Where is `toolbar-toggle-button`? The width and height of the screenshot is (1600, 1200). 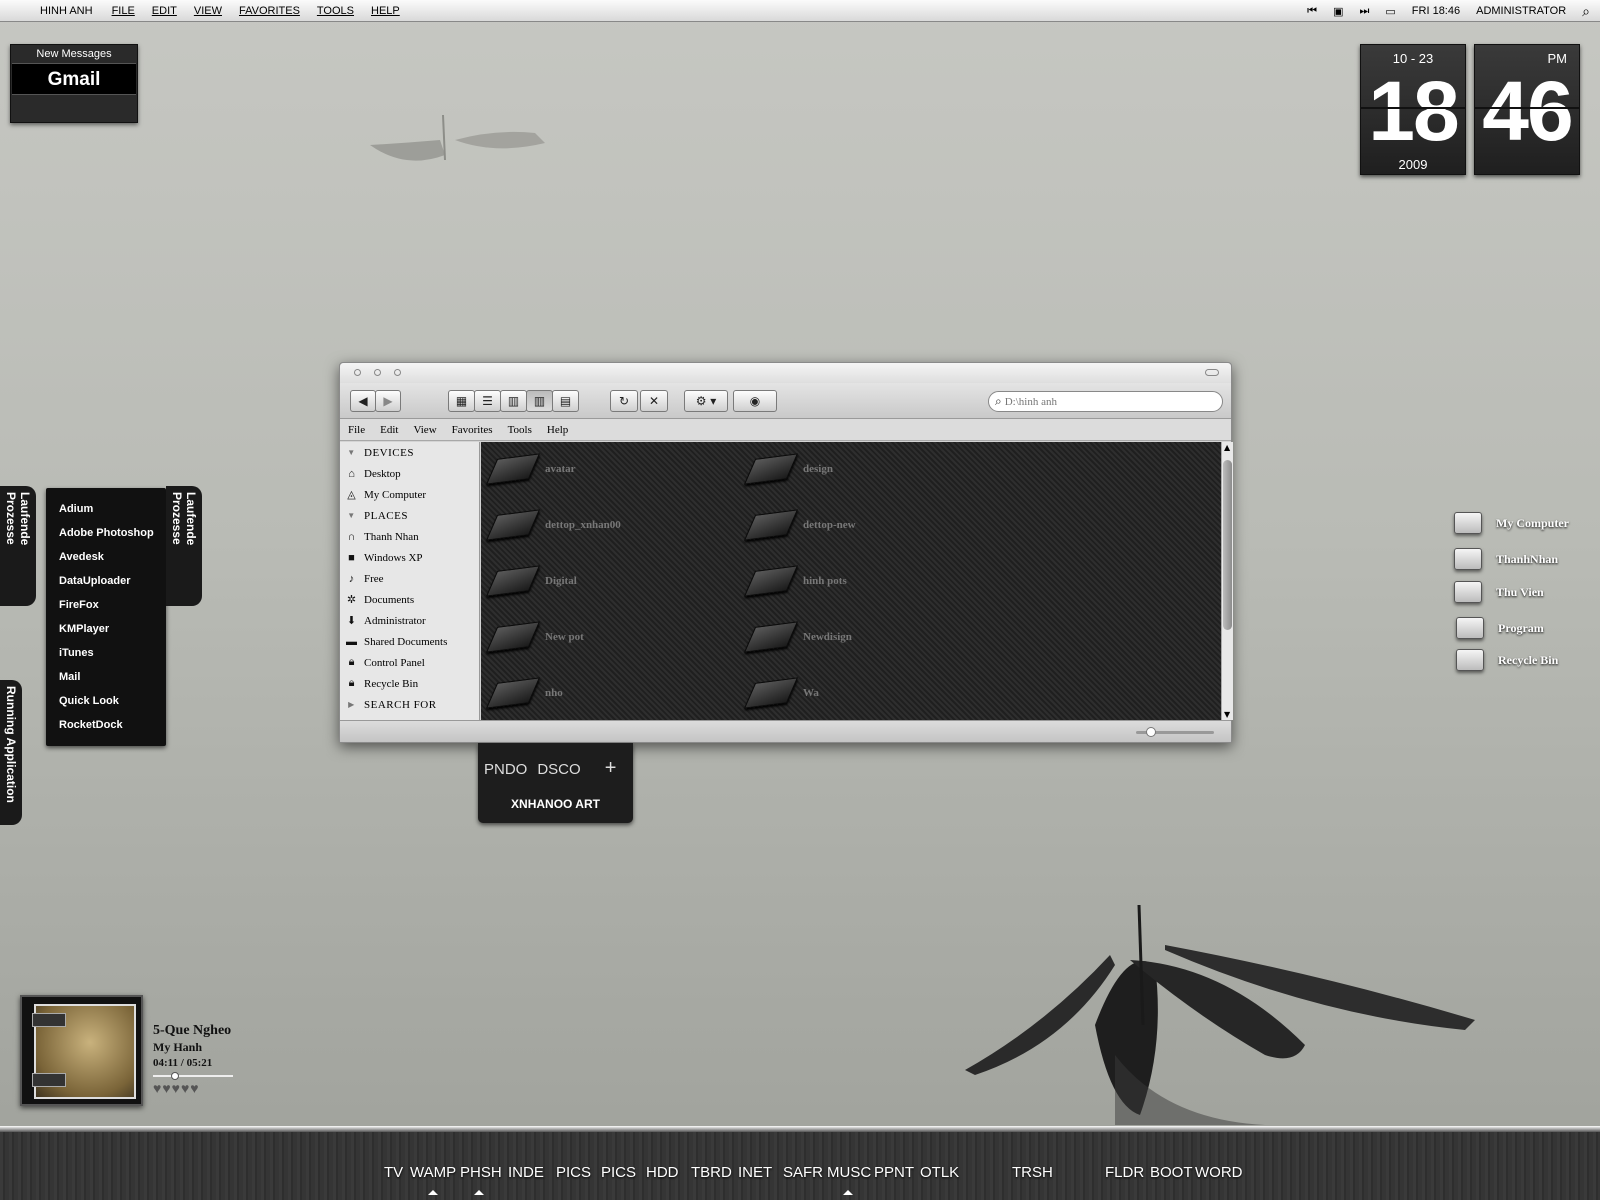 toolbar-toggle-button is located at coordinates (1212, 372).